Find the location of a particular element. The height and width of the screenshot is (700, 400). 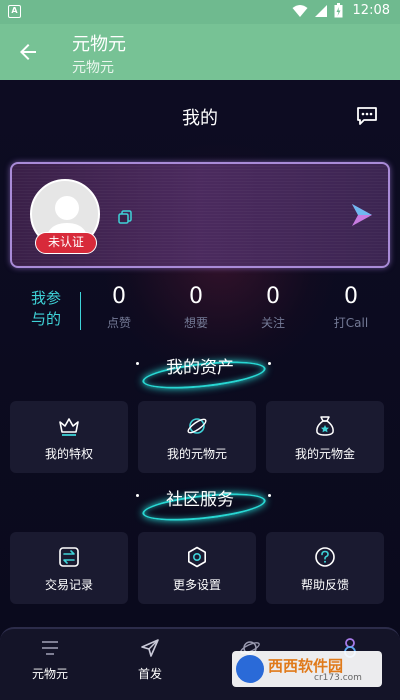

stat-label: 打Call is located at coordinates (351, 323).